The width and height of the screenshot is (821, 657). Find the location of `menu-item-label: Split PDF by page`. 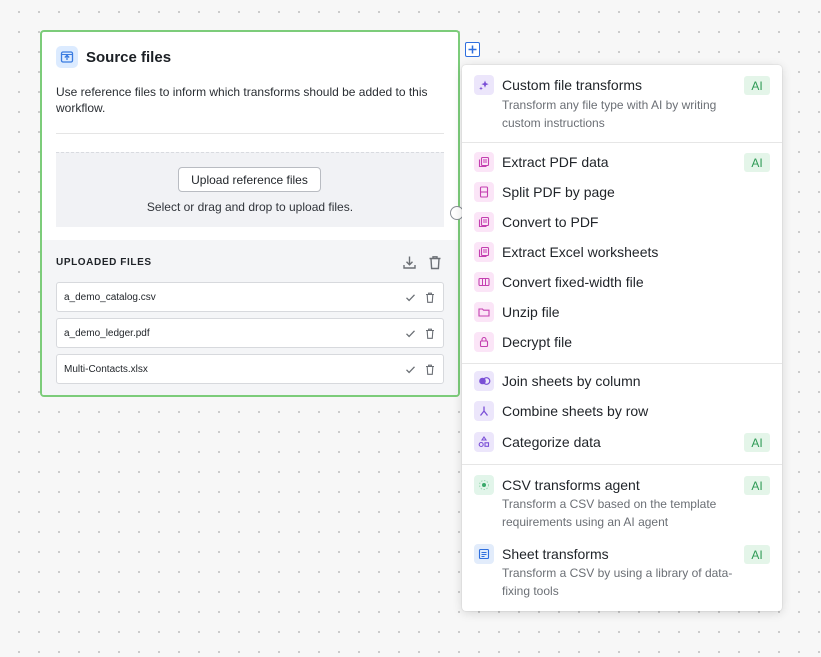

menu-item-label: Split PDF by page is located at coordinates (558, 192).